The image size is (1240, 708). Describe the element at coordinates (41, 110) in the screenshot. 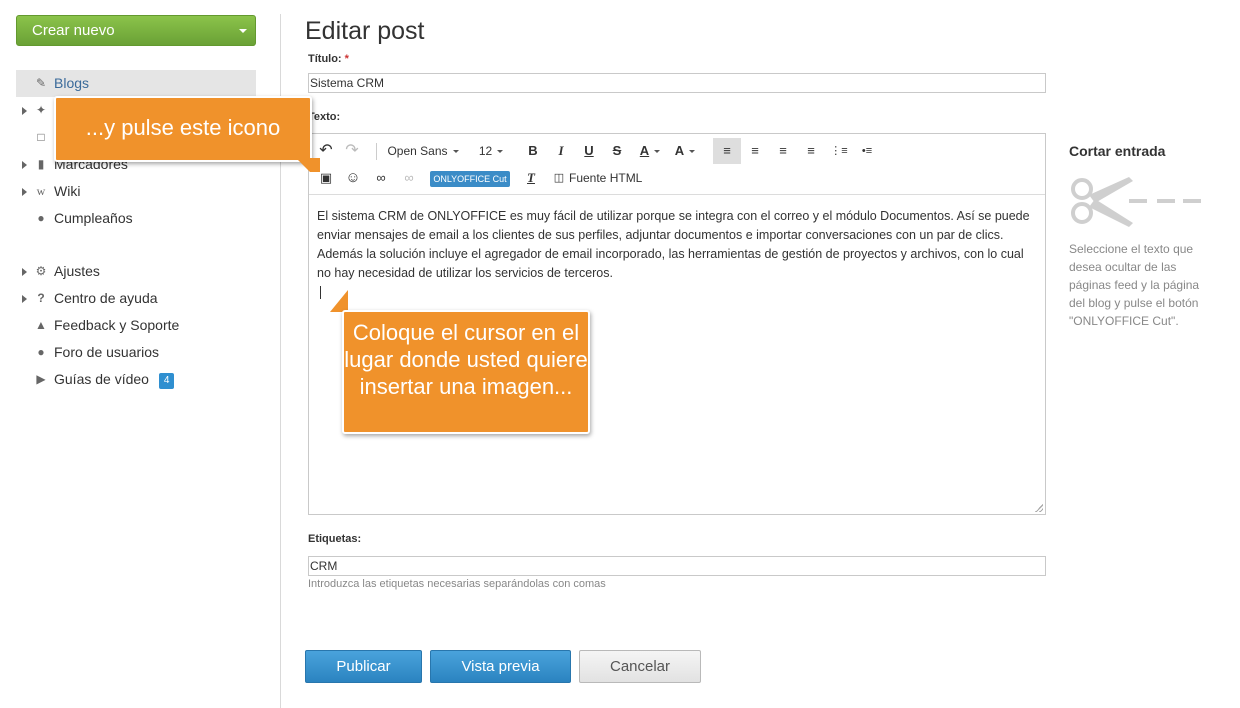

I see `pin-icon: ✦` at that location.